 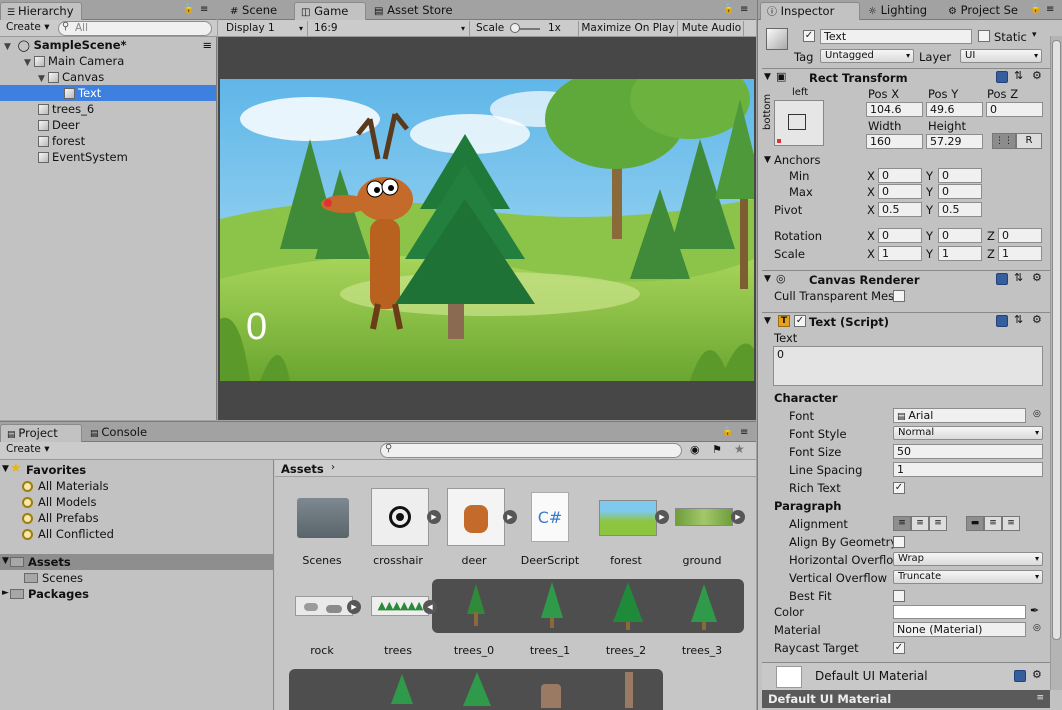 What do you see at coordinates (1020, 253) in the screenshot?
I see `scale-z-field: 1` at bounding box center [1020, 253].